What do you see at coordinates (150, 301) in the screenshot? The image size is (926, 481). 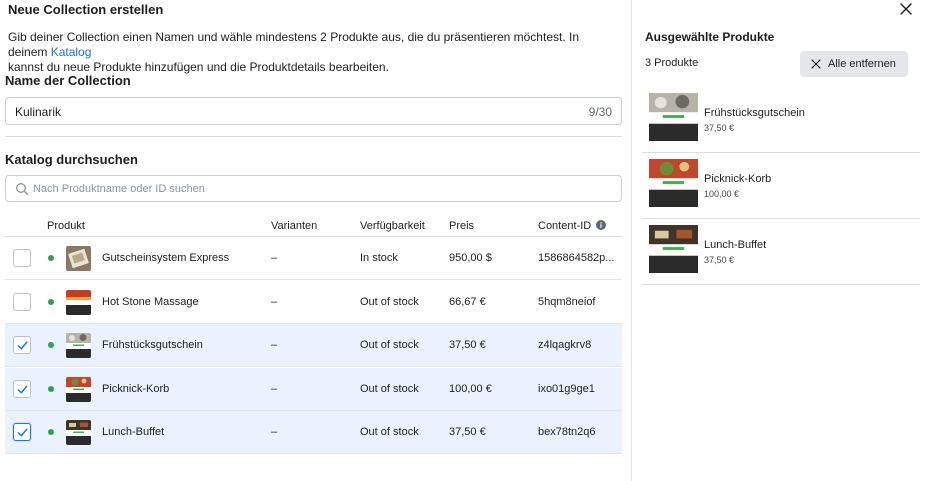 I see `product-name: Hot Stone Massage` at bounding box center [150, 301].